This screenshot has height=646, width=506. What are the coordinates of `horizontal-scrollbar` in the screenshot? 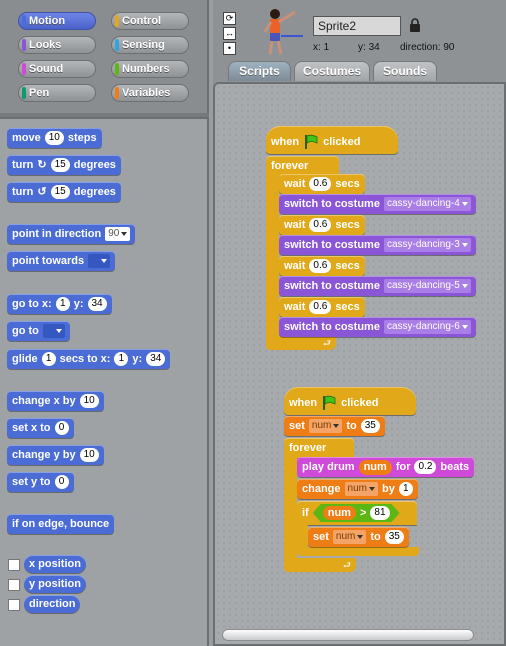 It's located at (348, 635).